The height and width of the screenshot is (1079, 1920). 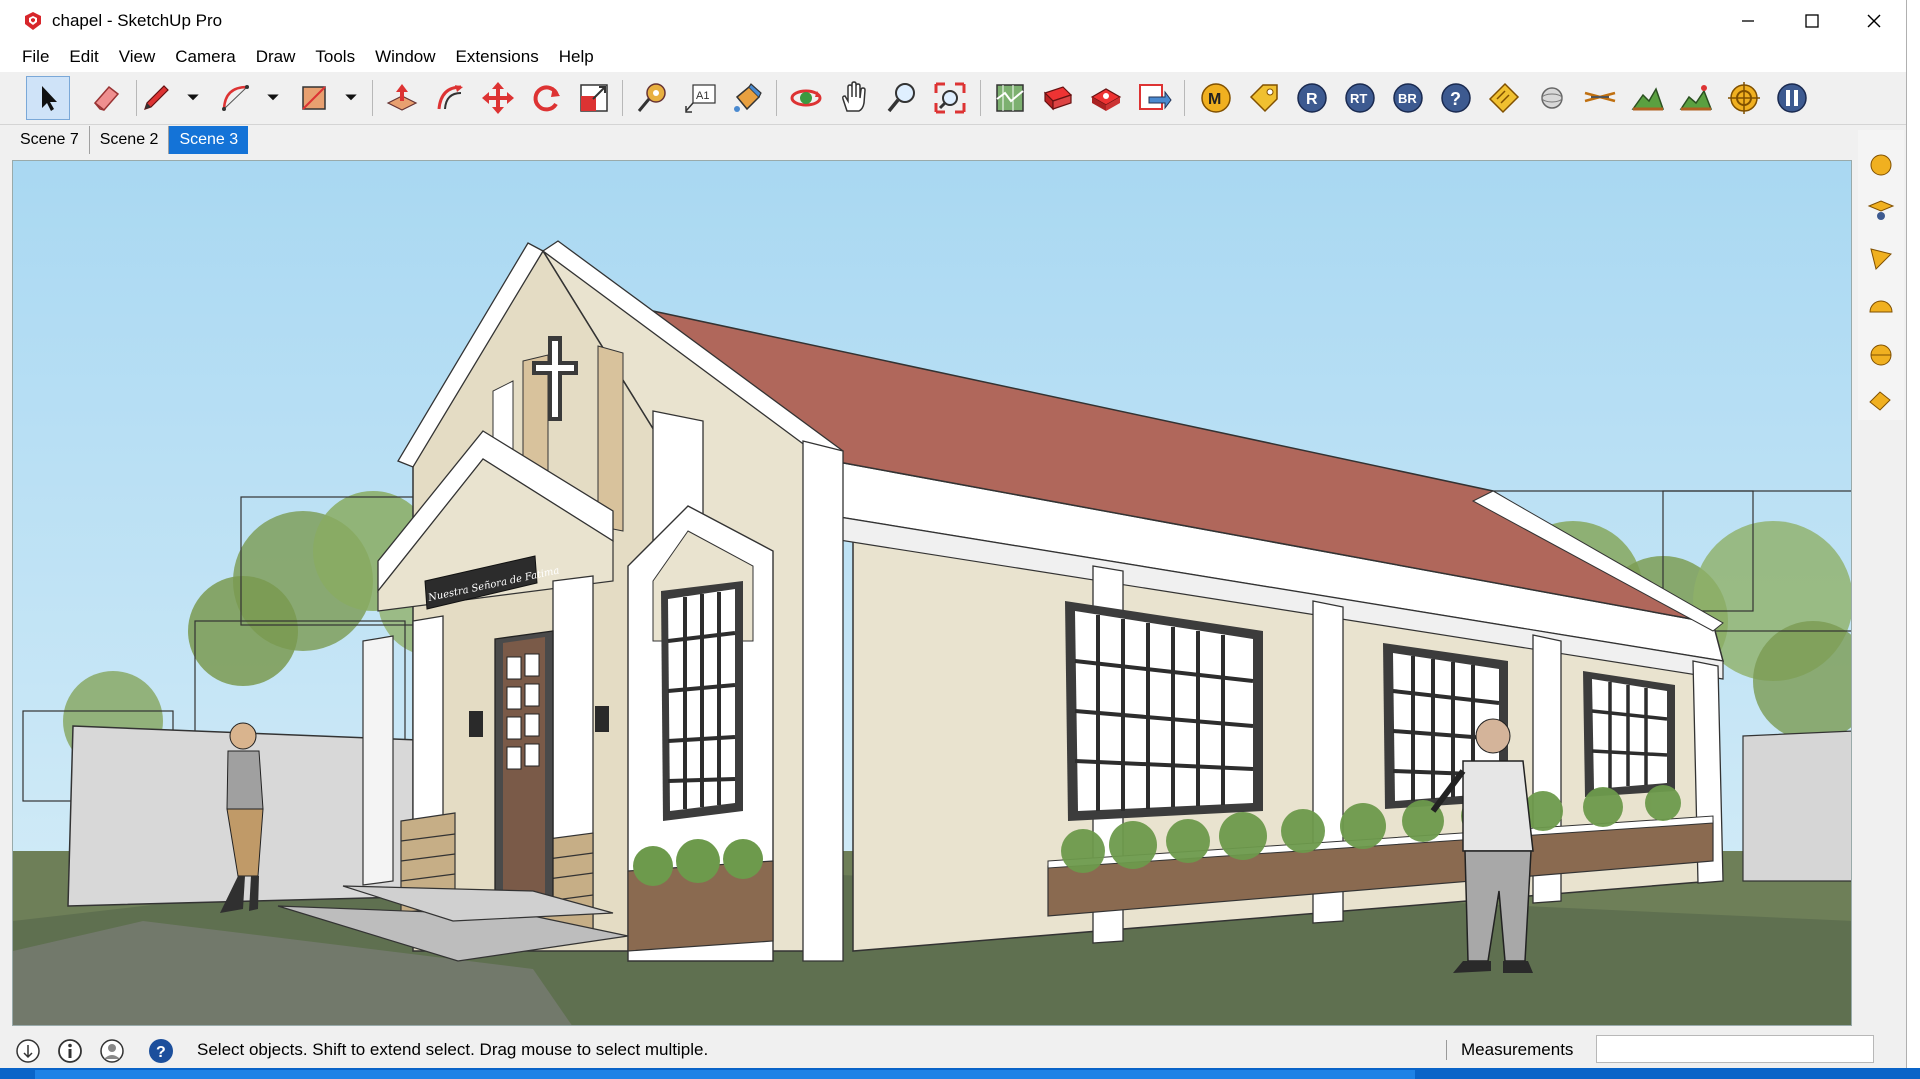 What do you see at coordinates (137, 57) in the screenshot?
I see `menu-view: View` at bounding box center [137, 57].